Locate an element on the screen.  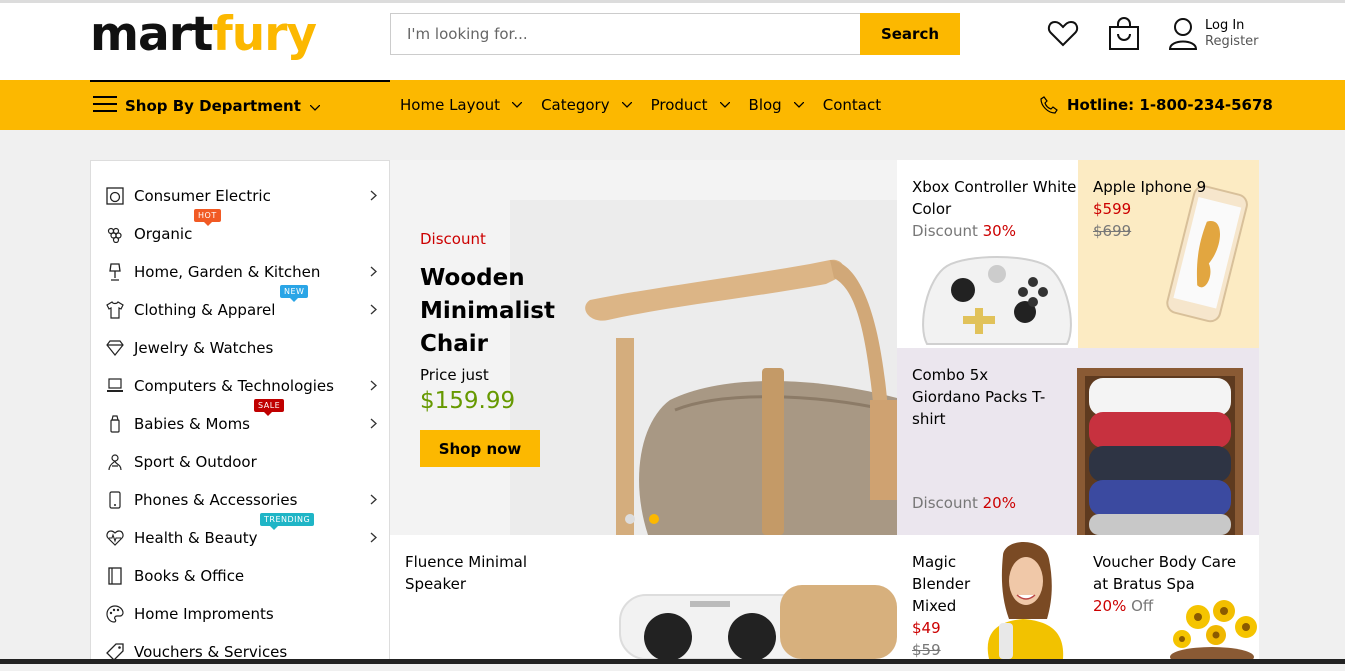
promo-magic-blender: Magic Blender Mixed $49 $59 is located at coordinates (987, 597).